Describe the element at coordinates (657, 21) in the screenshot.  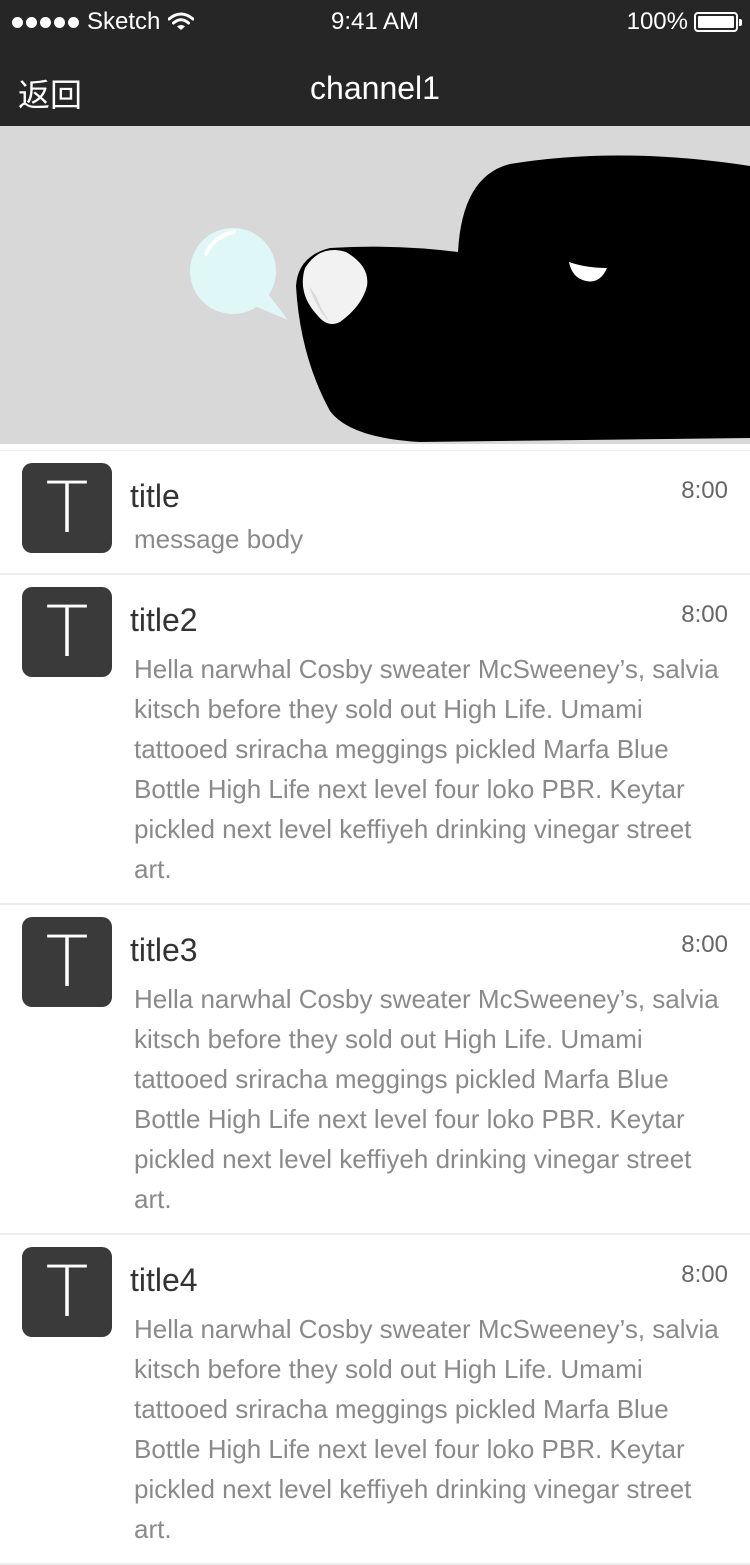
I see `battery-percentage: 100%` at that location.